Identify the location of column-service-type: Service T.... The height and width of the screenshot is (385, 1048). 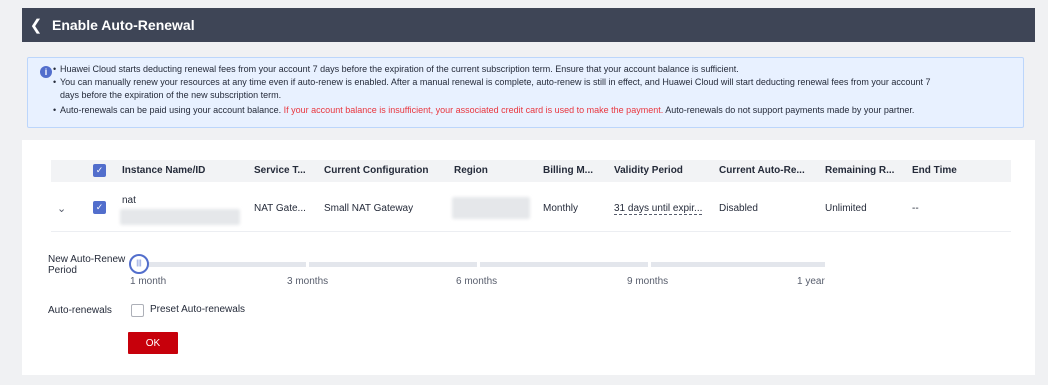
(280, 170).